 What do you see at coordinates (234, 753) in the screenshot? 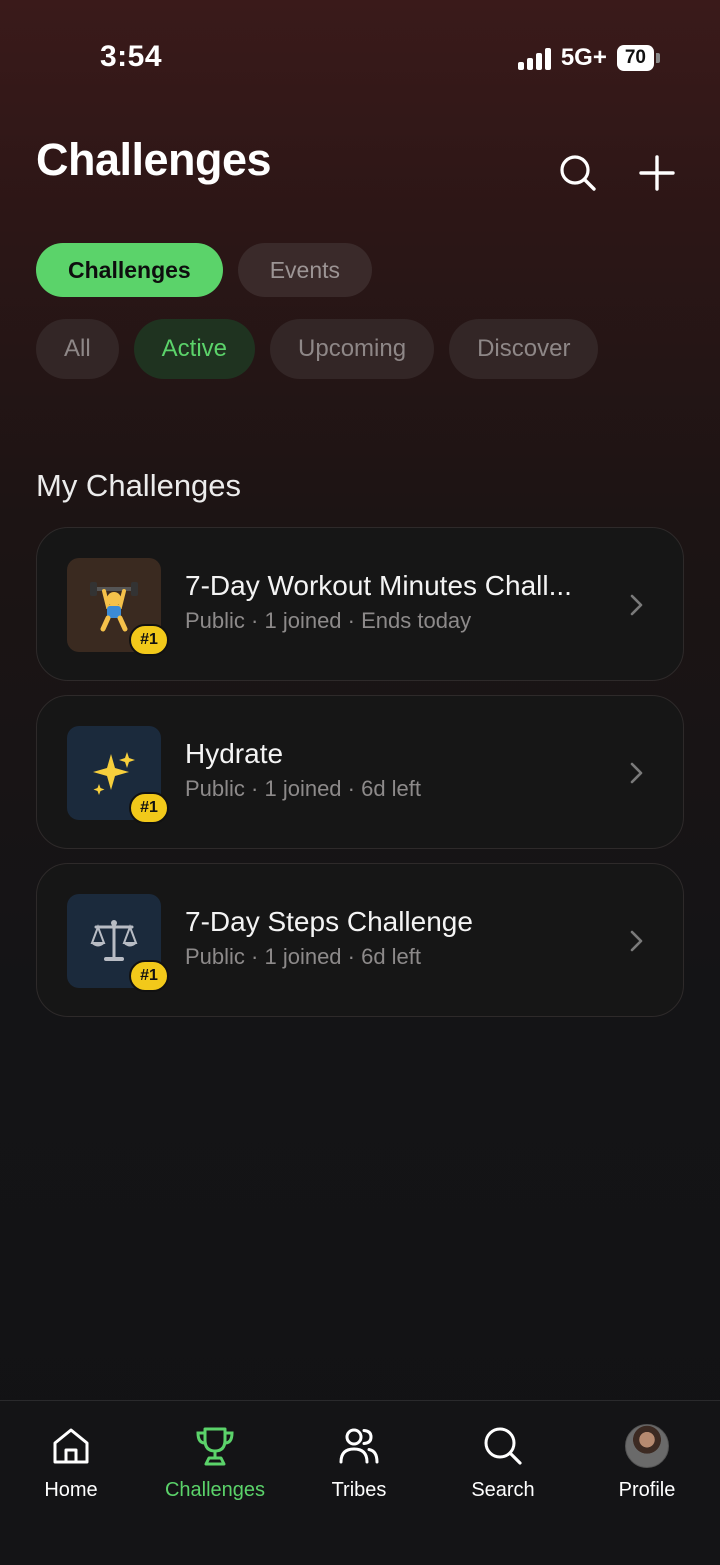
I see `challenge-title: Hydrate` at bounding box center [234, 753].